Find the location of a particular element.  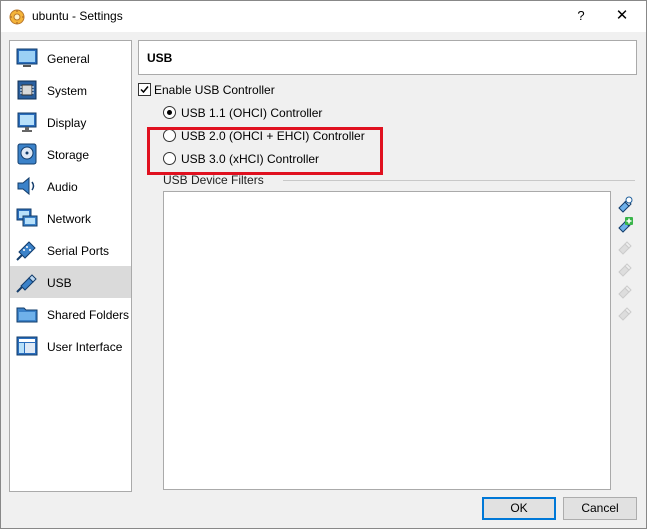

help-button: ? is located at coordinates (581, 16).